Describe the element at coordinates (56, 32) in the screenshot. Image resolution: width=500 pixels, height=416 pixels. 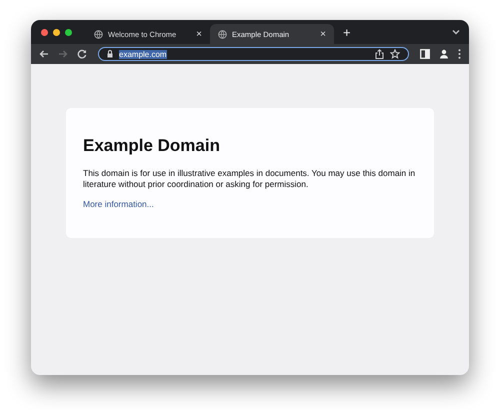
I see `minimize-window-button` at that location.